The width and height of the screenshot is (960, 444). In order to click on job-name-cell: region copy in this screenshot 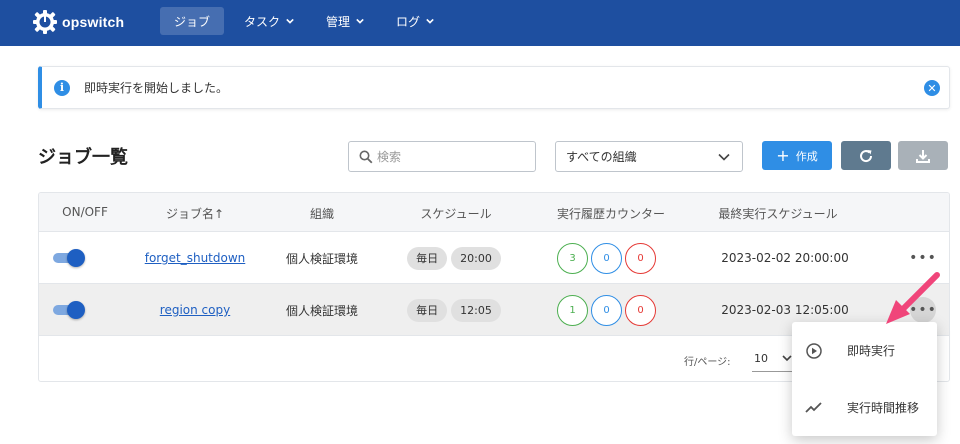, I will do `click(195, 310)`.